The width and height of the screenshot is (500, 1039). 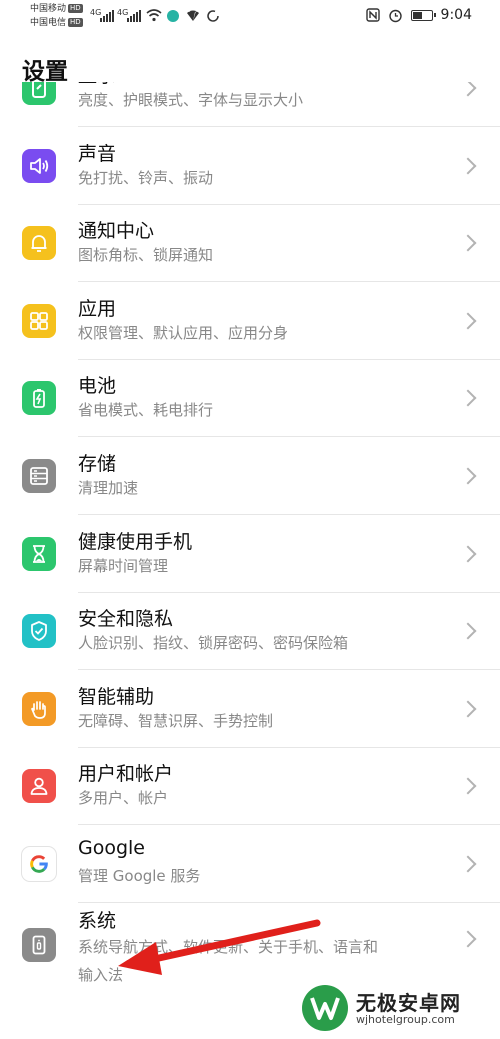 What do you see at coordinates (250, 864) in the screenshot?
I see `settings-item-10: Google 管理 Google 服务` at bounding box center [250, 864].